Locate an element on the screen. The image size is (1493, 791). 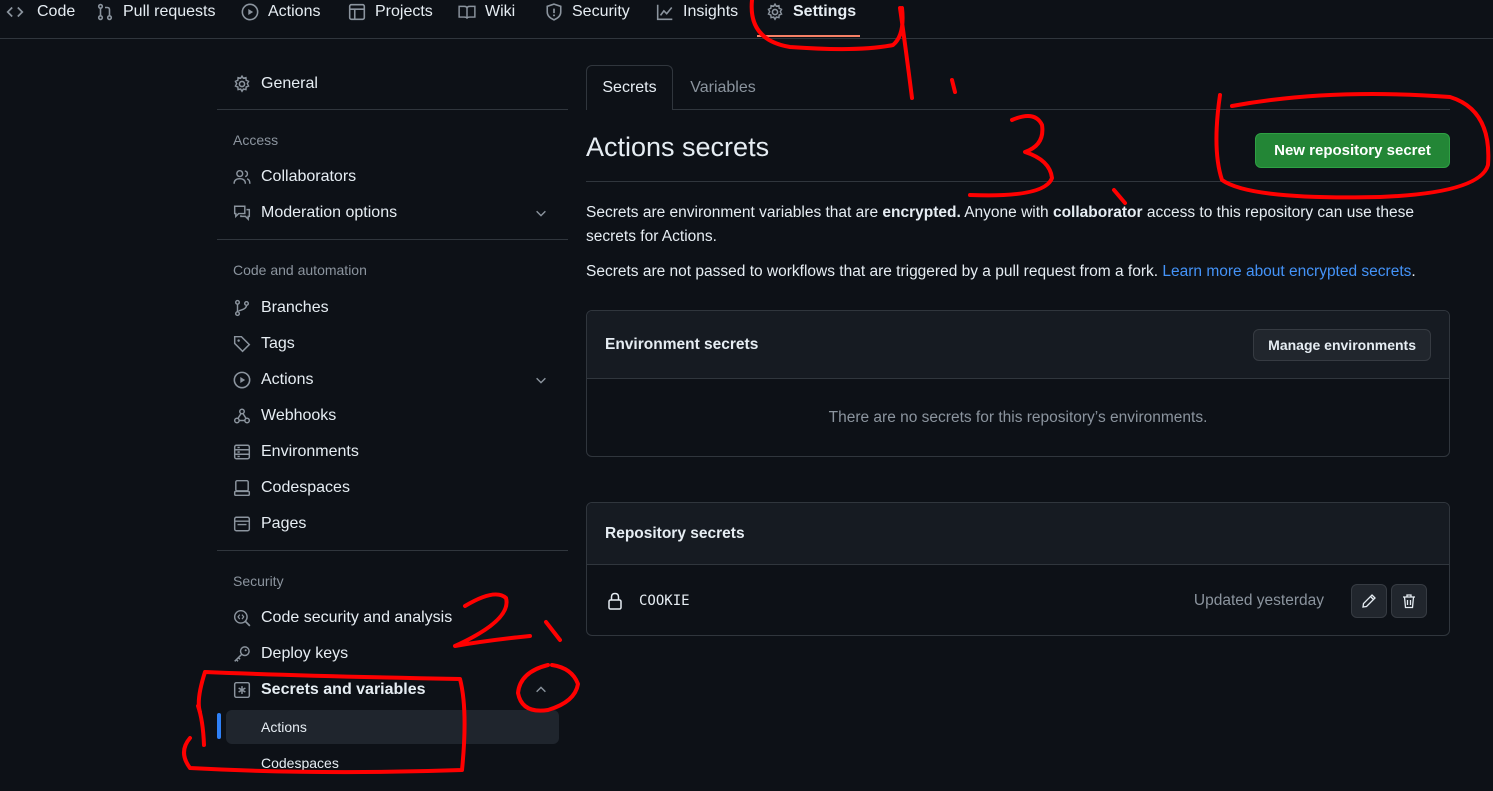
tab-insights-label: Insights is located at coordinates (711, 11).